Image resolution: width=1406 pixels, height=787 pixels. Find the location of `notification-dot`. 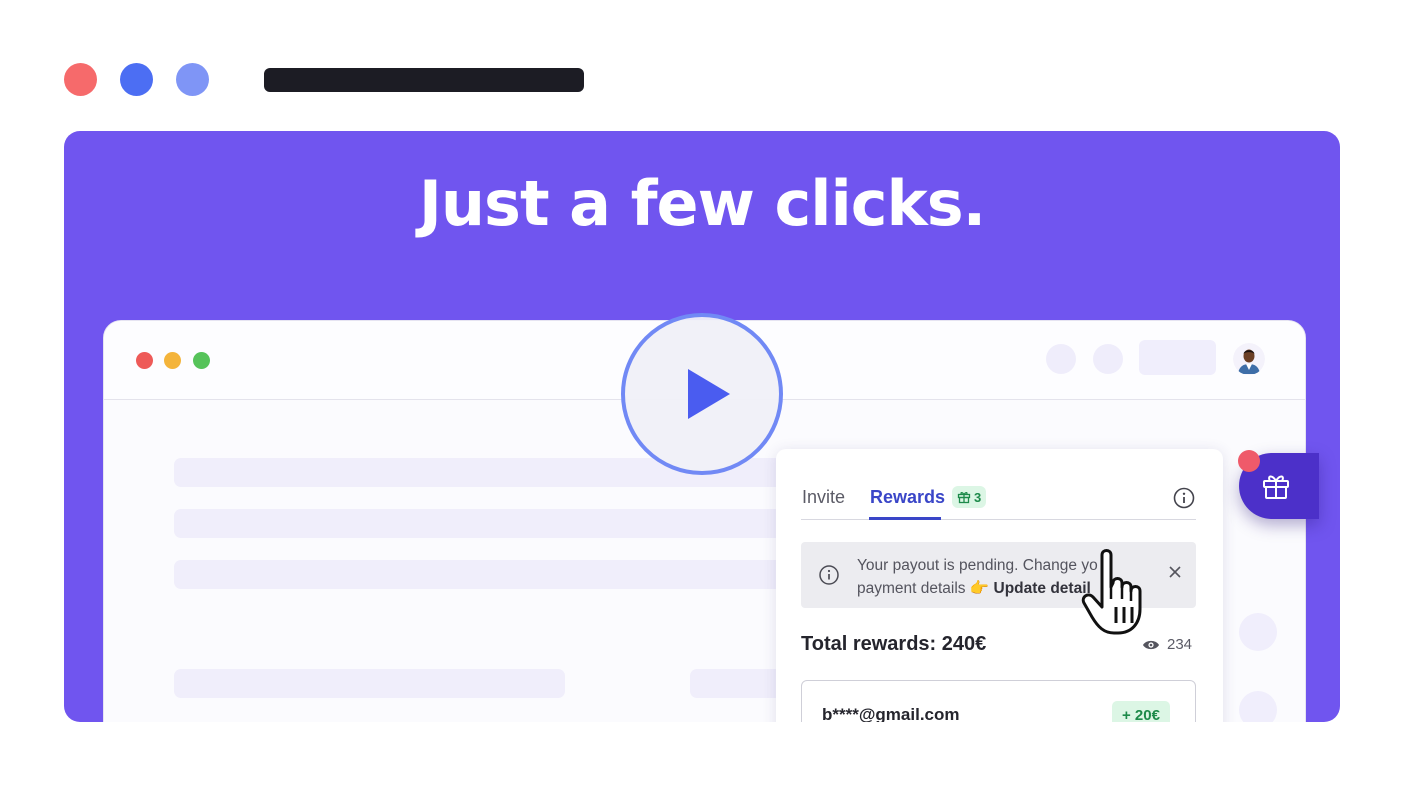

notification-dot is located at coordinates (1249, 461).